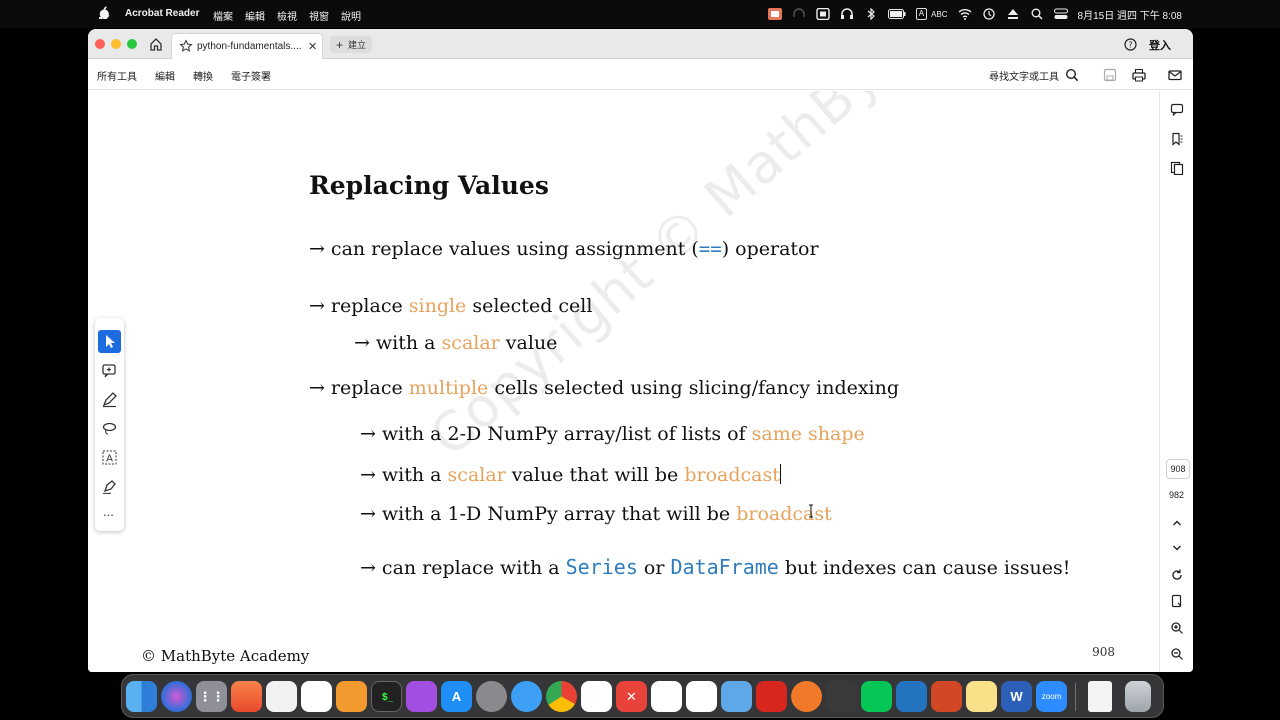 The image size is (1280, 720). I want to click on app-name-menu: Acrobat Reader, so click(162, 13).